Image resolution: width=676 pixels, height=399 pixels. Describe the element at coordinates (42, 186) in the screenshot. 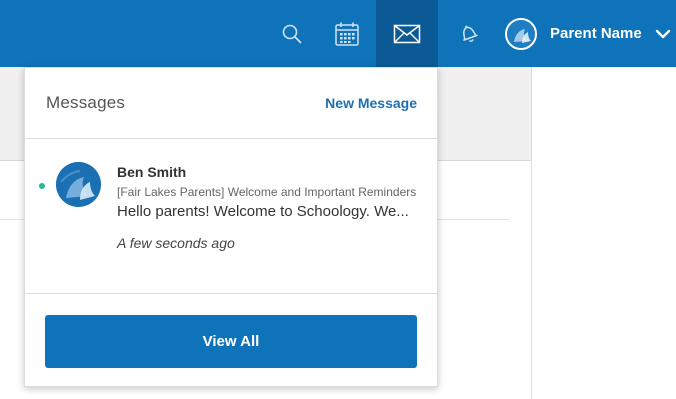

I see `unread-indicator` at that location.